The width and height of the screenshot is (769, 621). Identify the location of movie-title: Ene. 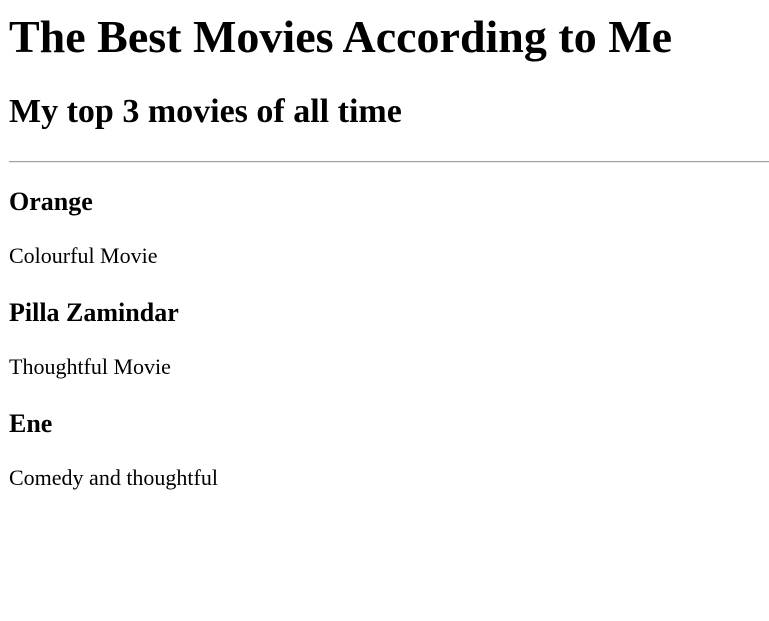
(31, 423).